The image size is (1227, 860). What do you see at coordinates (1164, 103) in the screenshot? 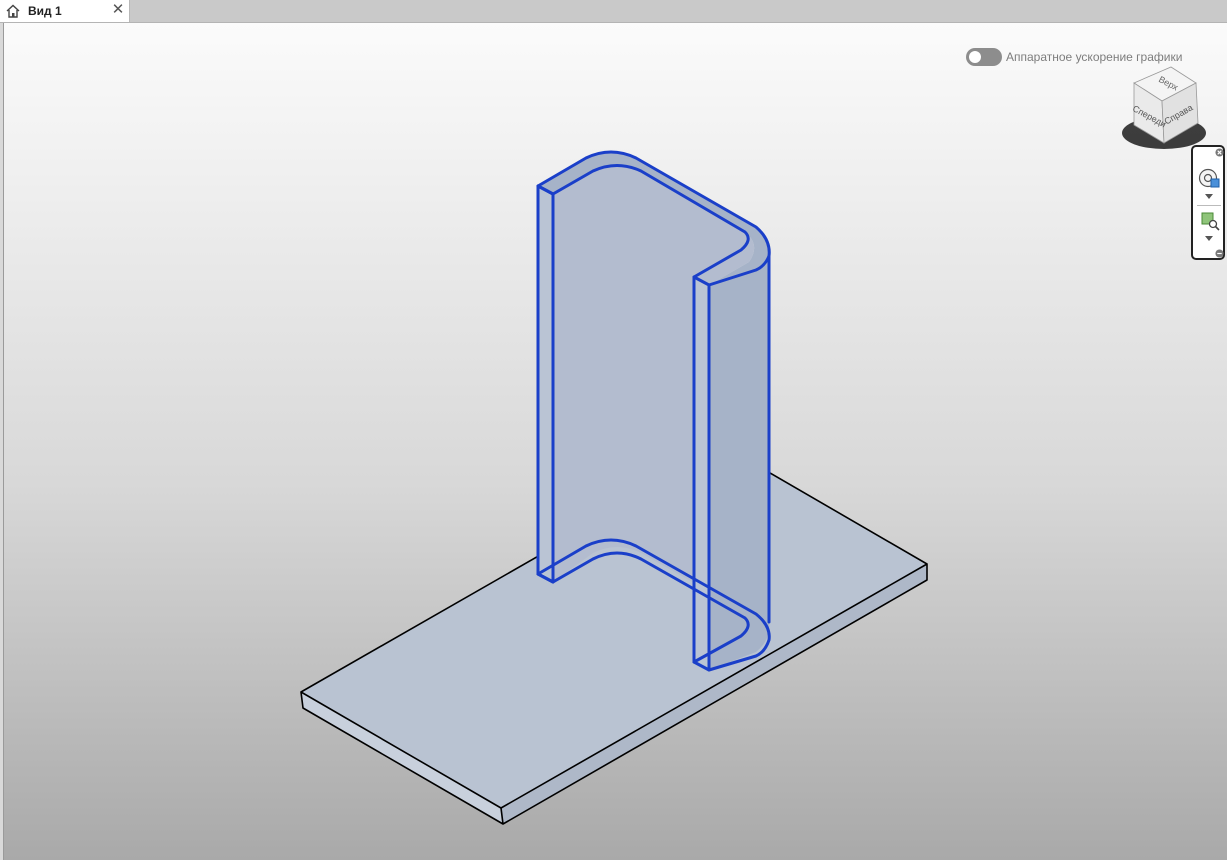
I see `viewcube: Верх Спереди Справа` at bounding box center [1164, 103].